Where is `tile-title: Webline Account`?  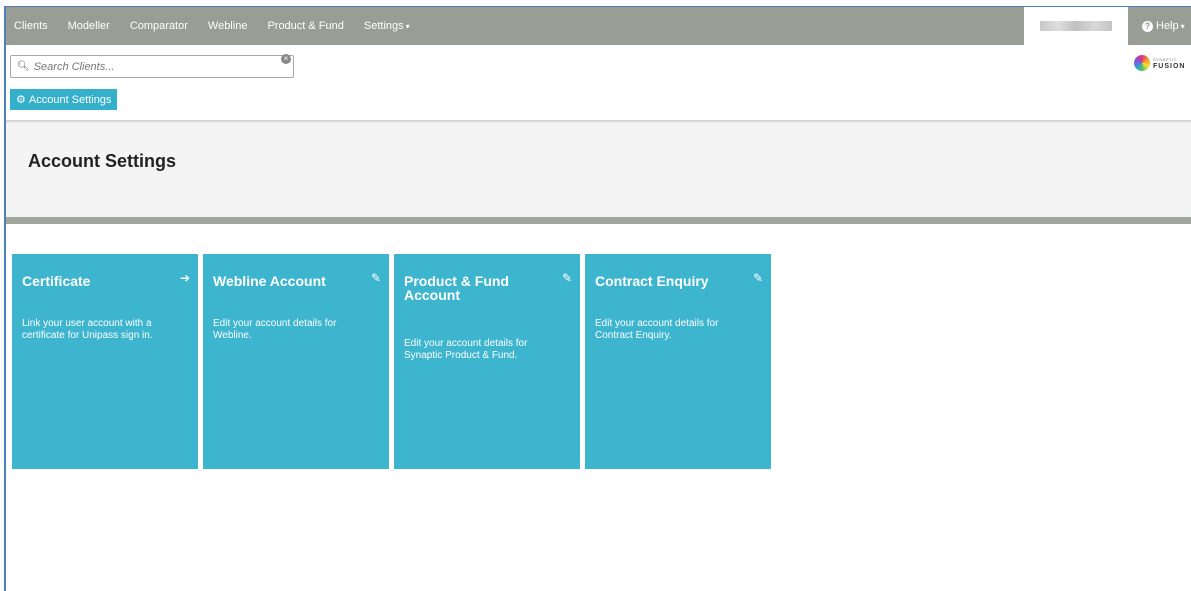
tile-title: Webline Account is located at coordinates (269, 281).